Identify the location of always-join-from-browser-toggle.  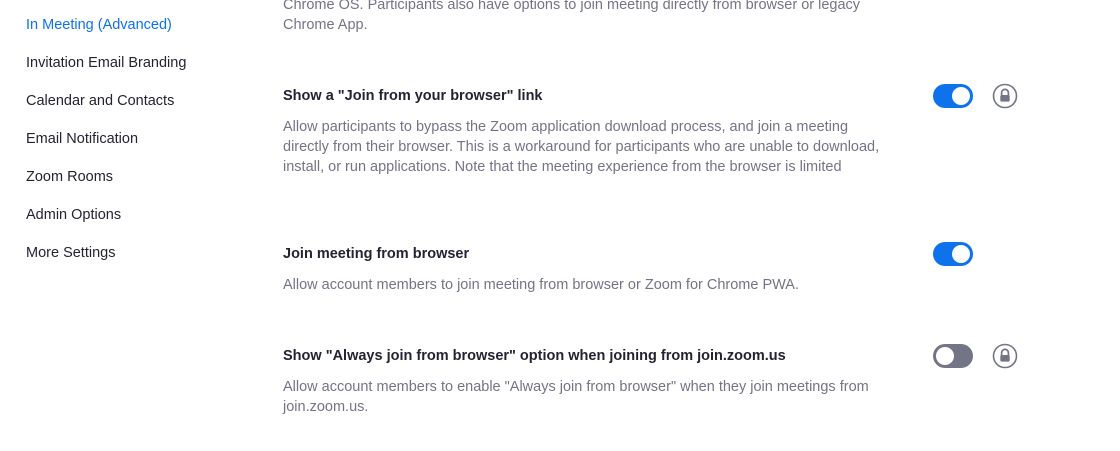
(953, 356).